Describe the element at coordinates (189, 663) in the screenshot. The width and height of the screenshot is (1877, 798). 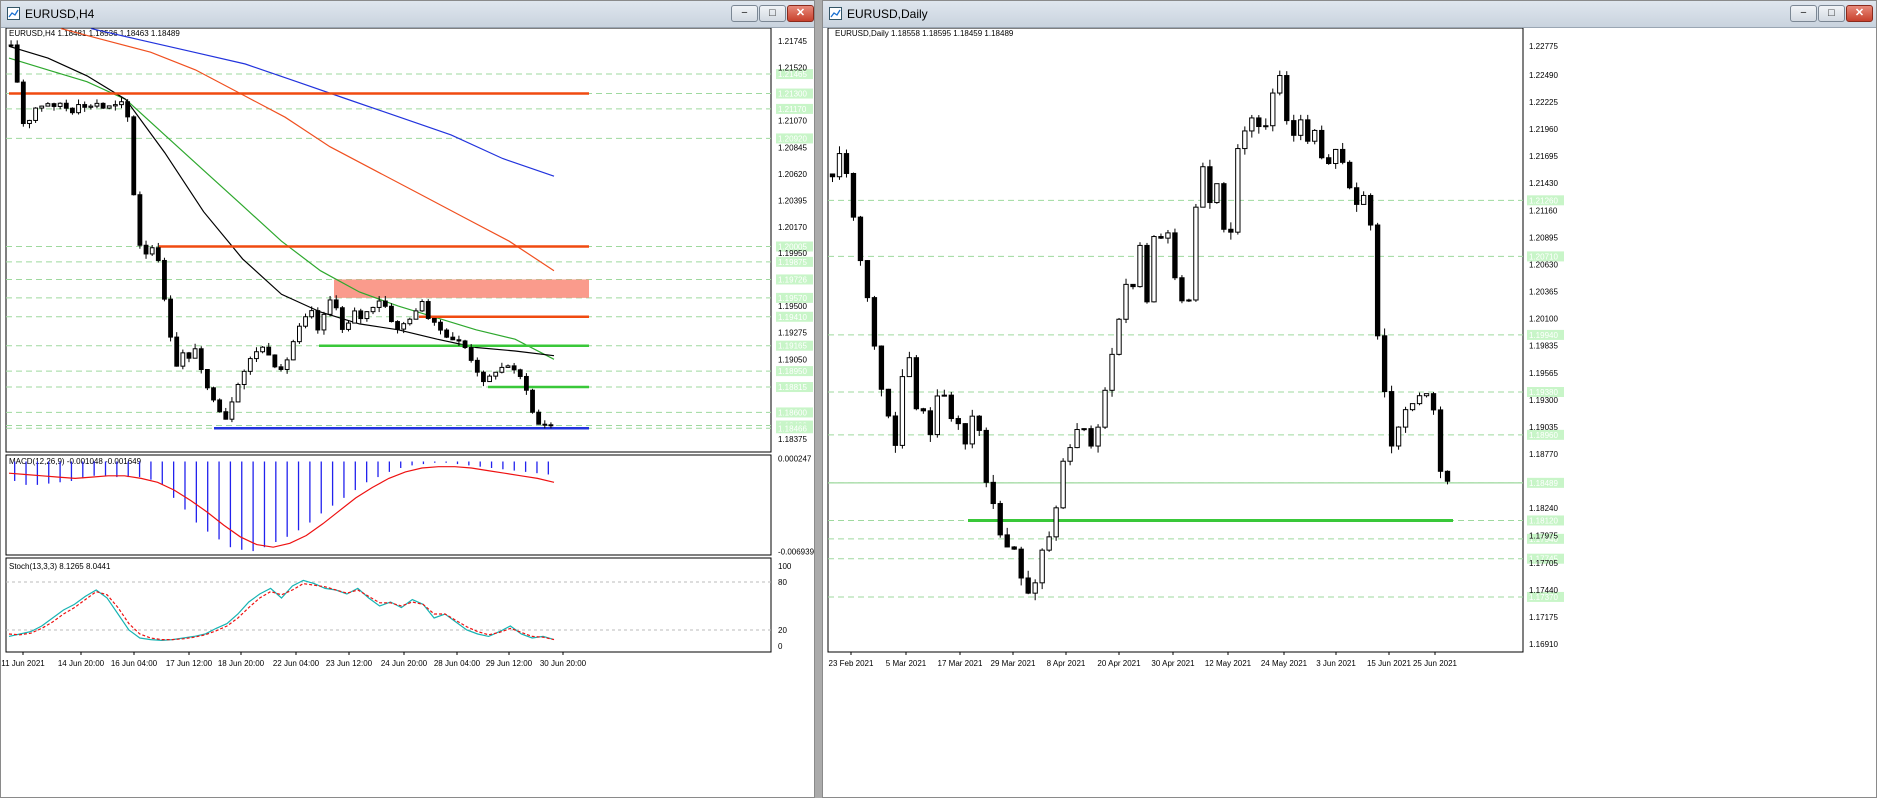
I see `h4-x-tick: 17 Jun 12:00` at that location.